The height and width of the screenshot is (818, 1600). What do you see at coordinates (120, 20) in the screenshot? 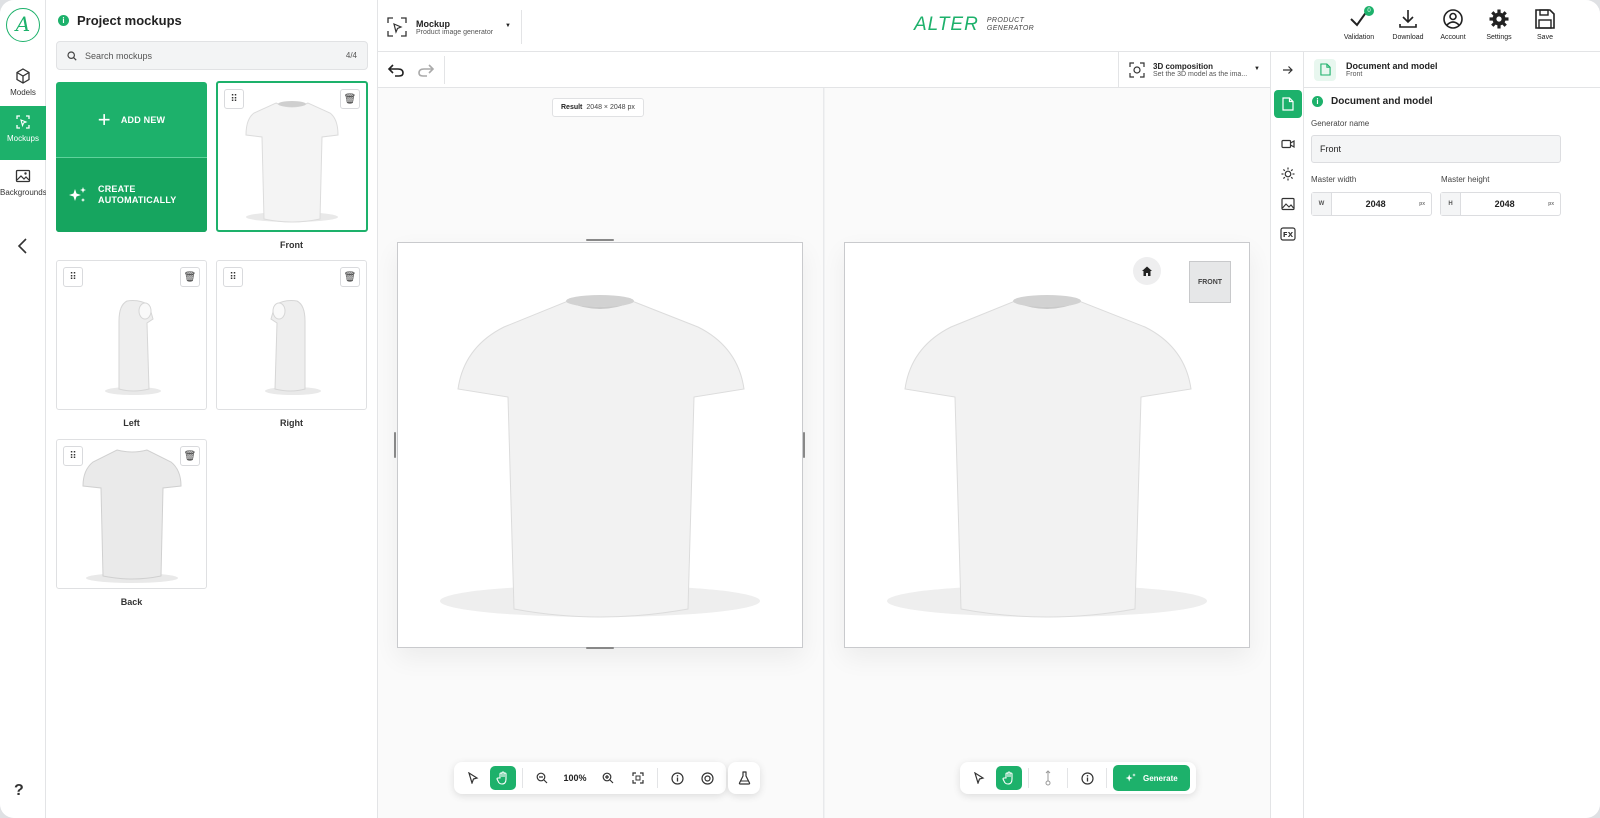
I see `panel-title: i Project mockups` at bounding box center [120, 20].